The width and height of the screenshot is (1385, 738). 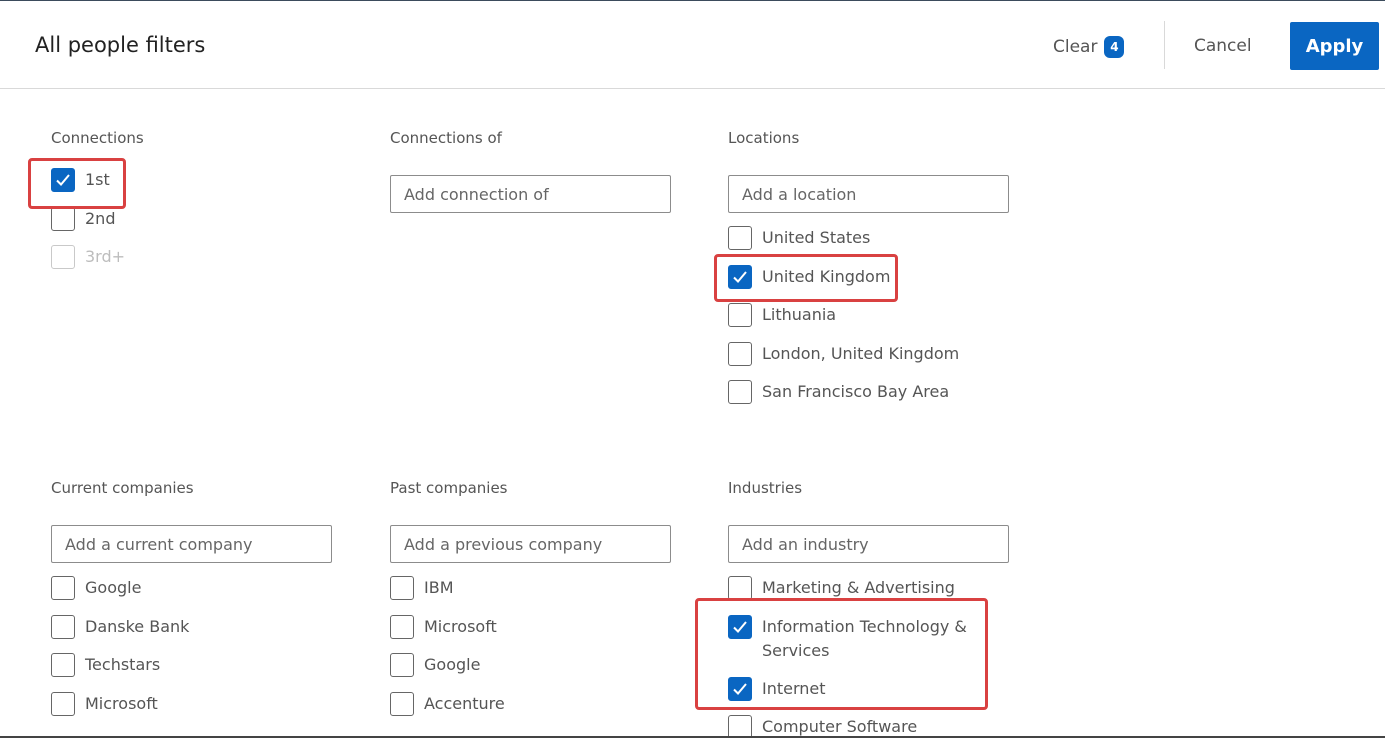 What do you see at coordinates (201, 627) in the screenshot?
I see `option-current-company-danske-bank: Danske Bank` at bounding box center [201, 627].